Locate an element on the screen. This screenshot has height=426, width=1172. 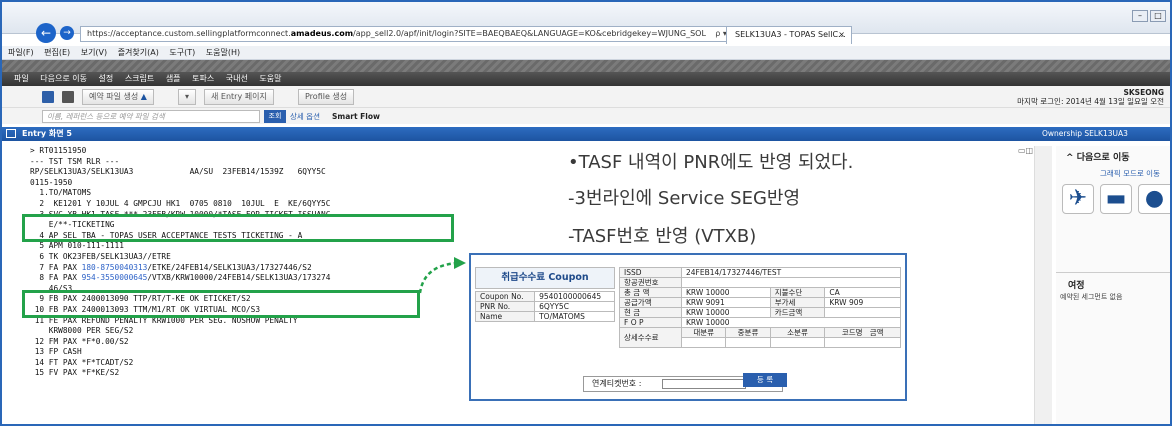
app-menu-domestic: 국내선 is located at coordinates (237, 78).